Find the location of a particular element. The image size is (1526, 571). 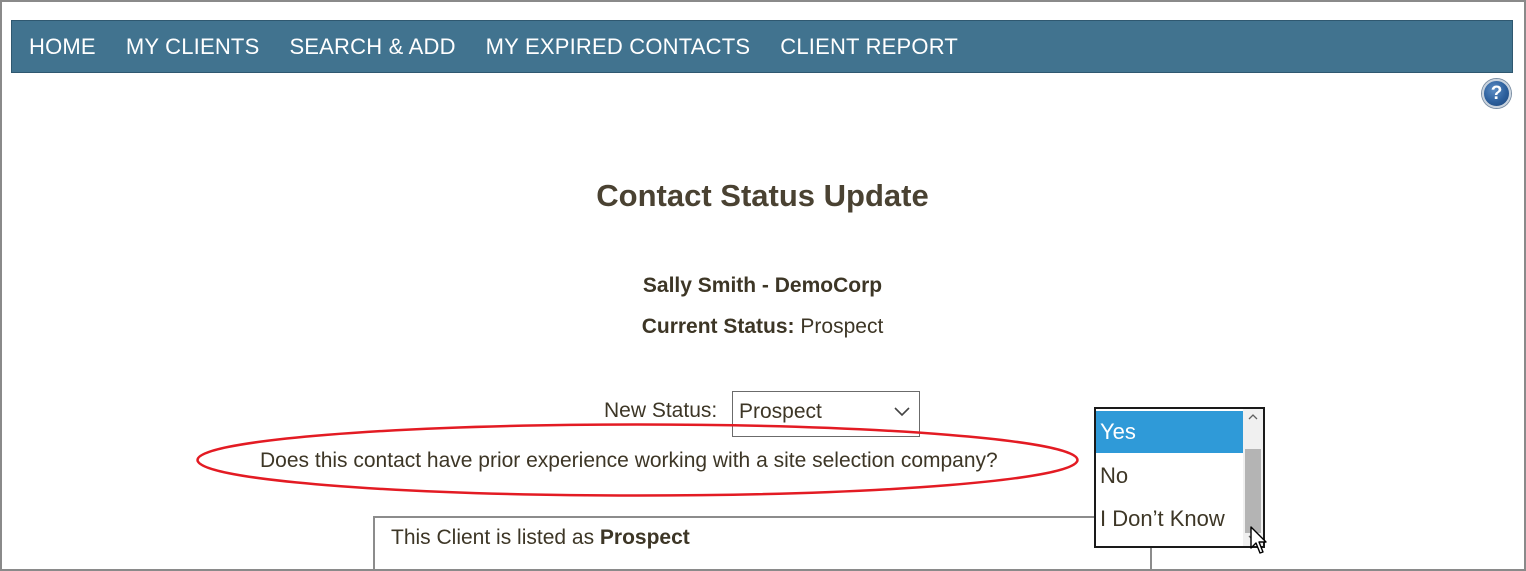

chevron-down-icon is located at coordinates (902, 412).